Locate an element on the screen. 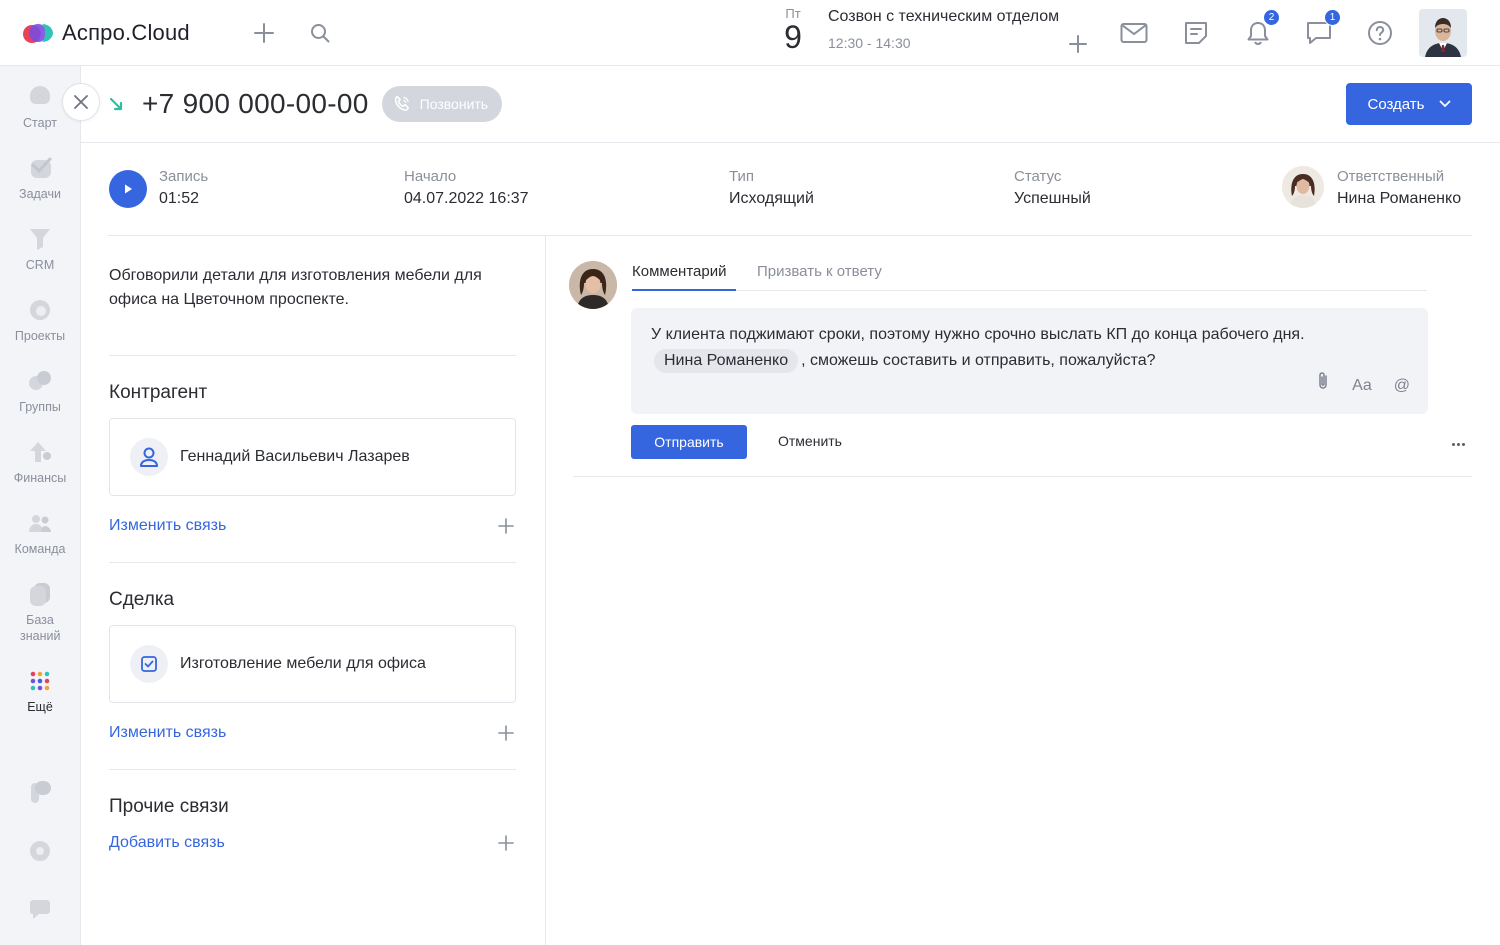 This screenshot has width=1500, height=945. add-counterparty-icon is located at coordinates (506, 526).